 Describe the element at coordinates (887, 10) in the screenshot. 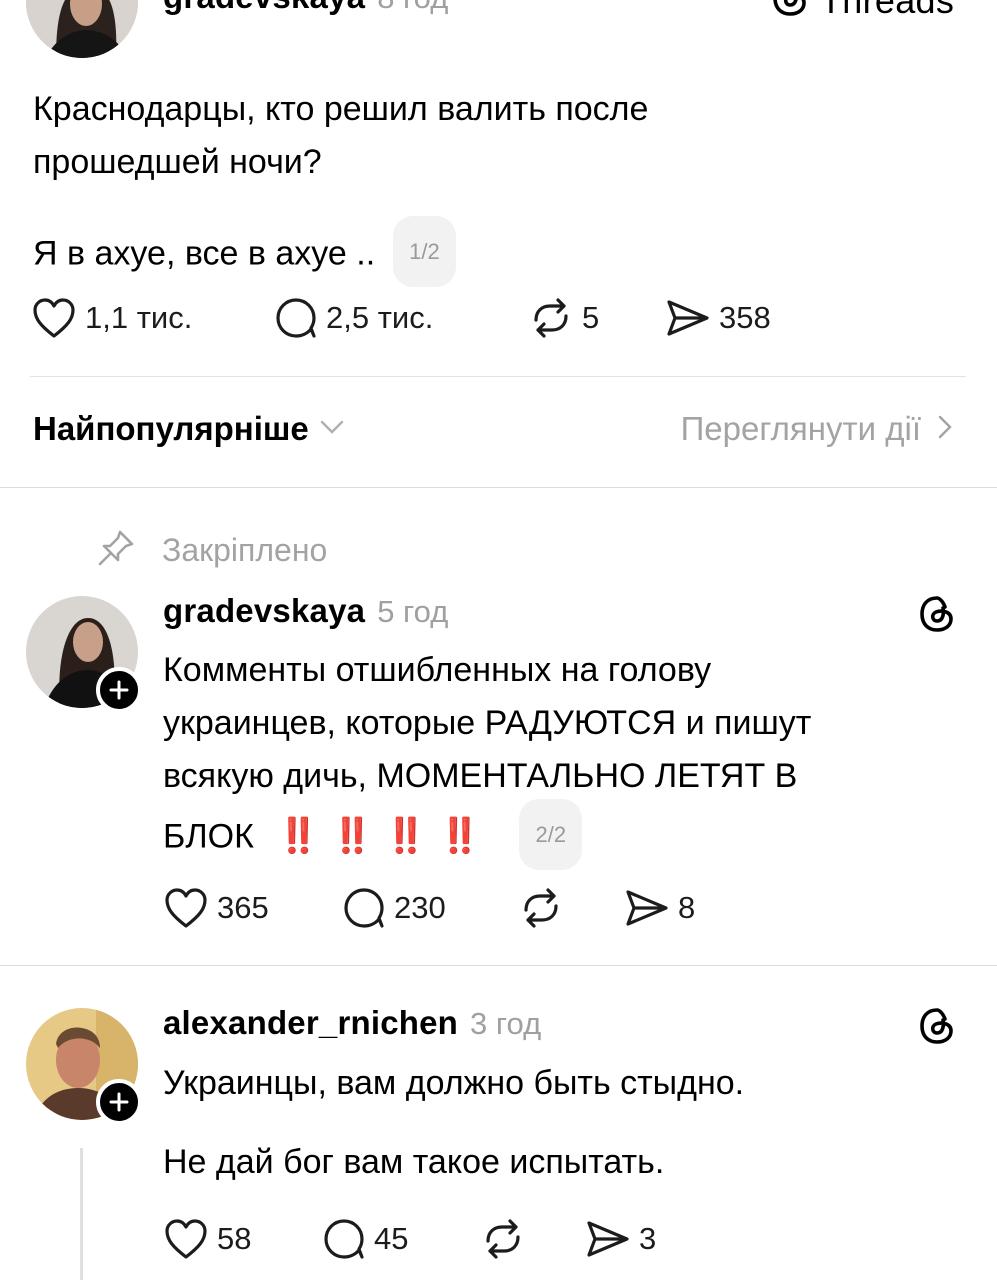

I see `threads-label: Threads` at that location.